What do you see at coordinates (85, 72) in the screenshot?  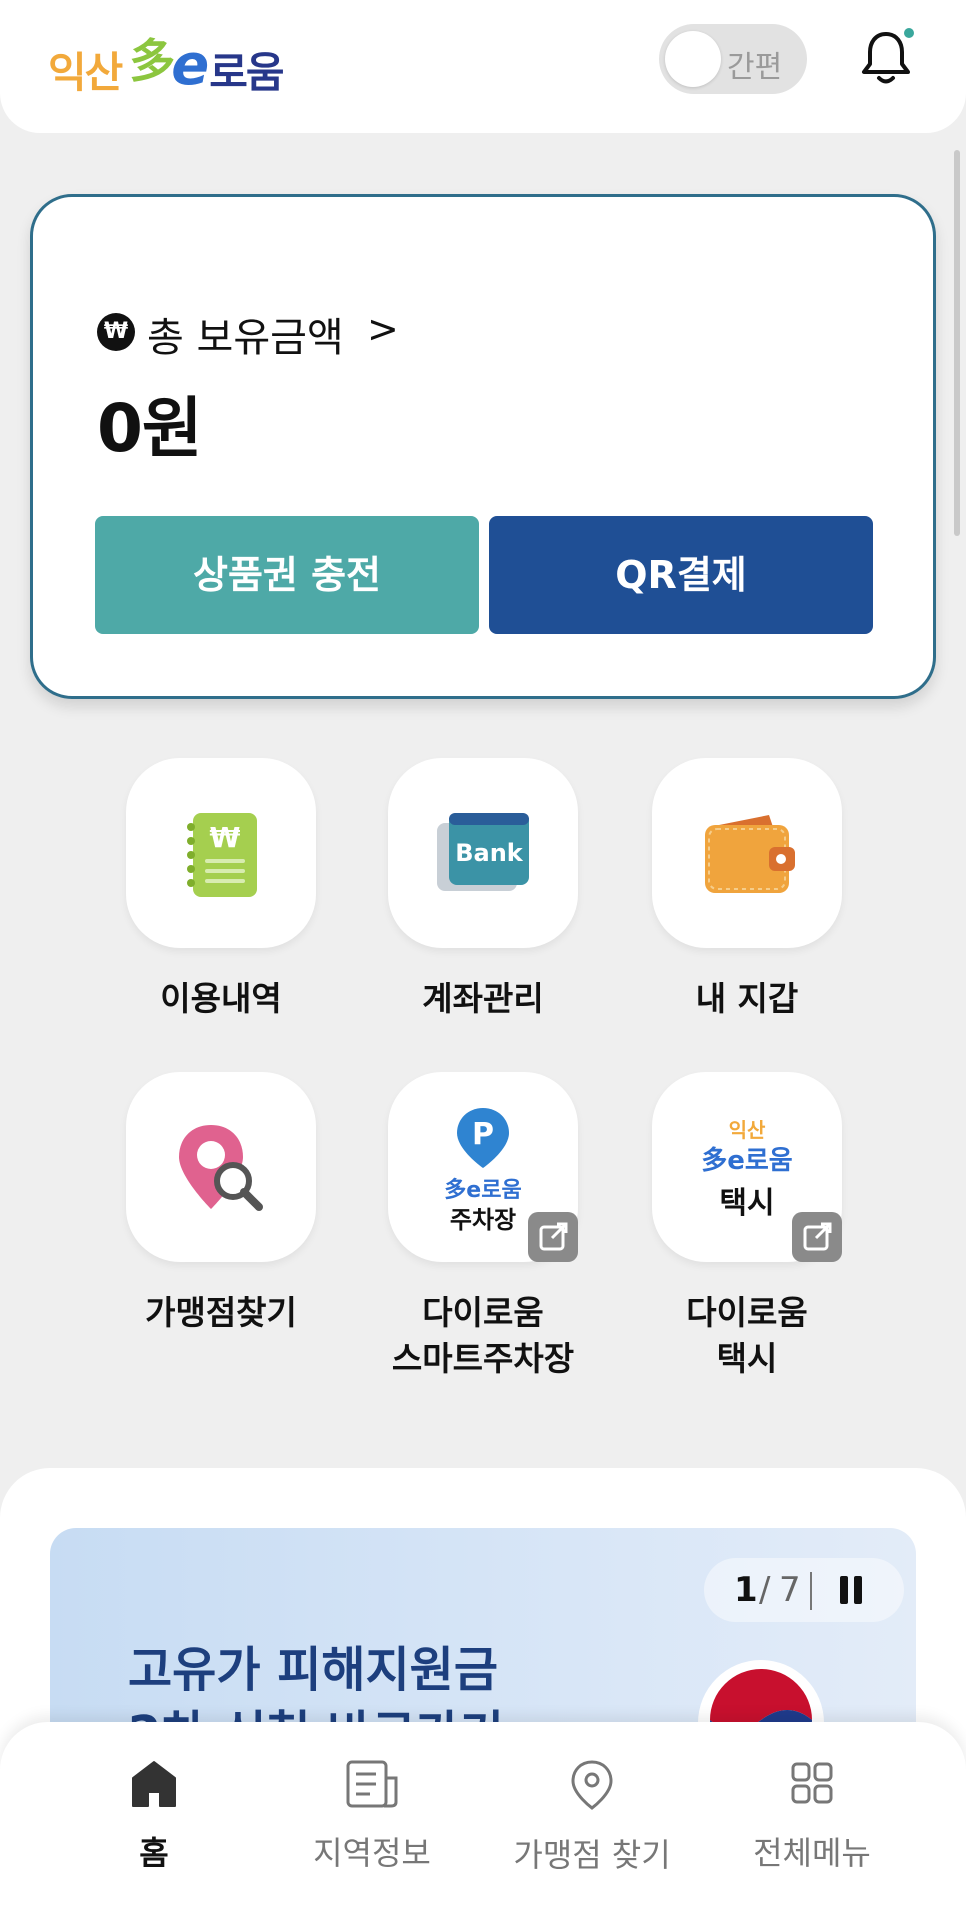 I see `logo-text-iksan: 익산` at bounding box center [85, 72].